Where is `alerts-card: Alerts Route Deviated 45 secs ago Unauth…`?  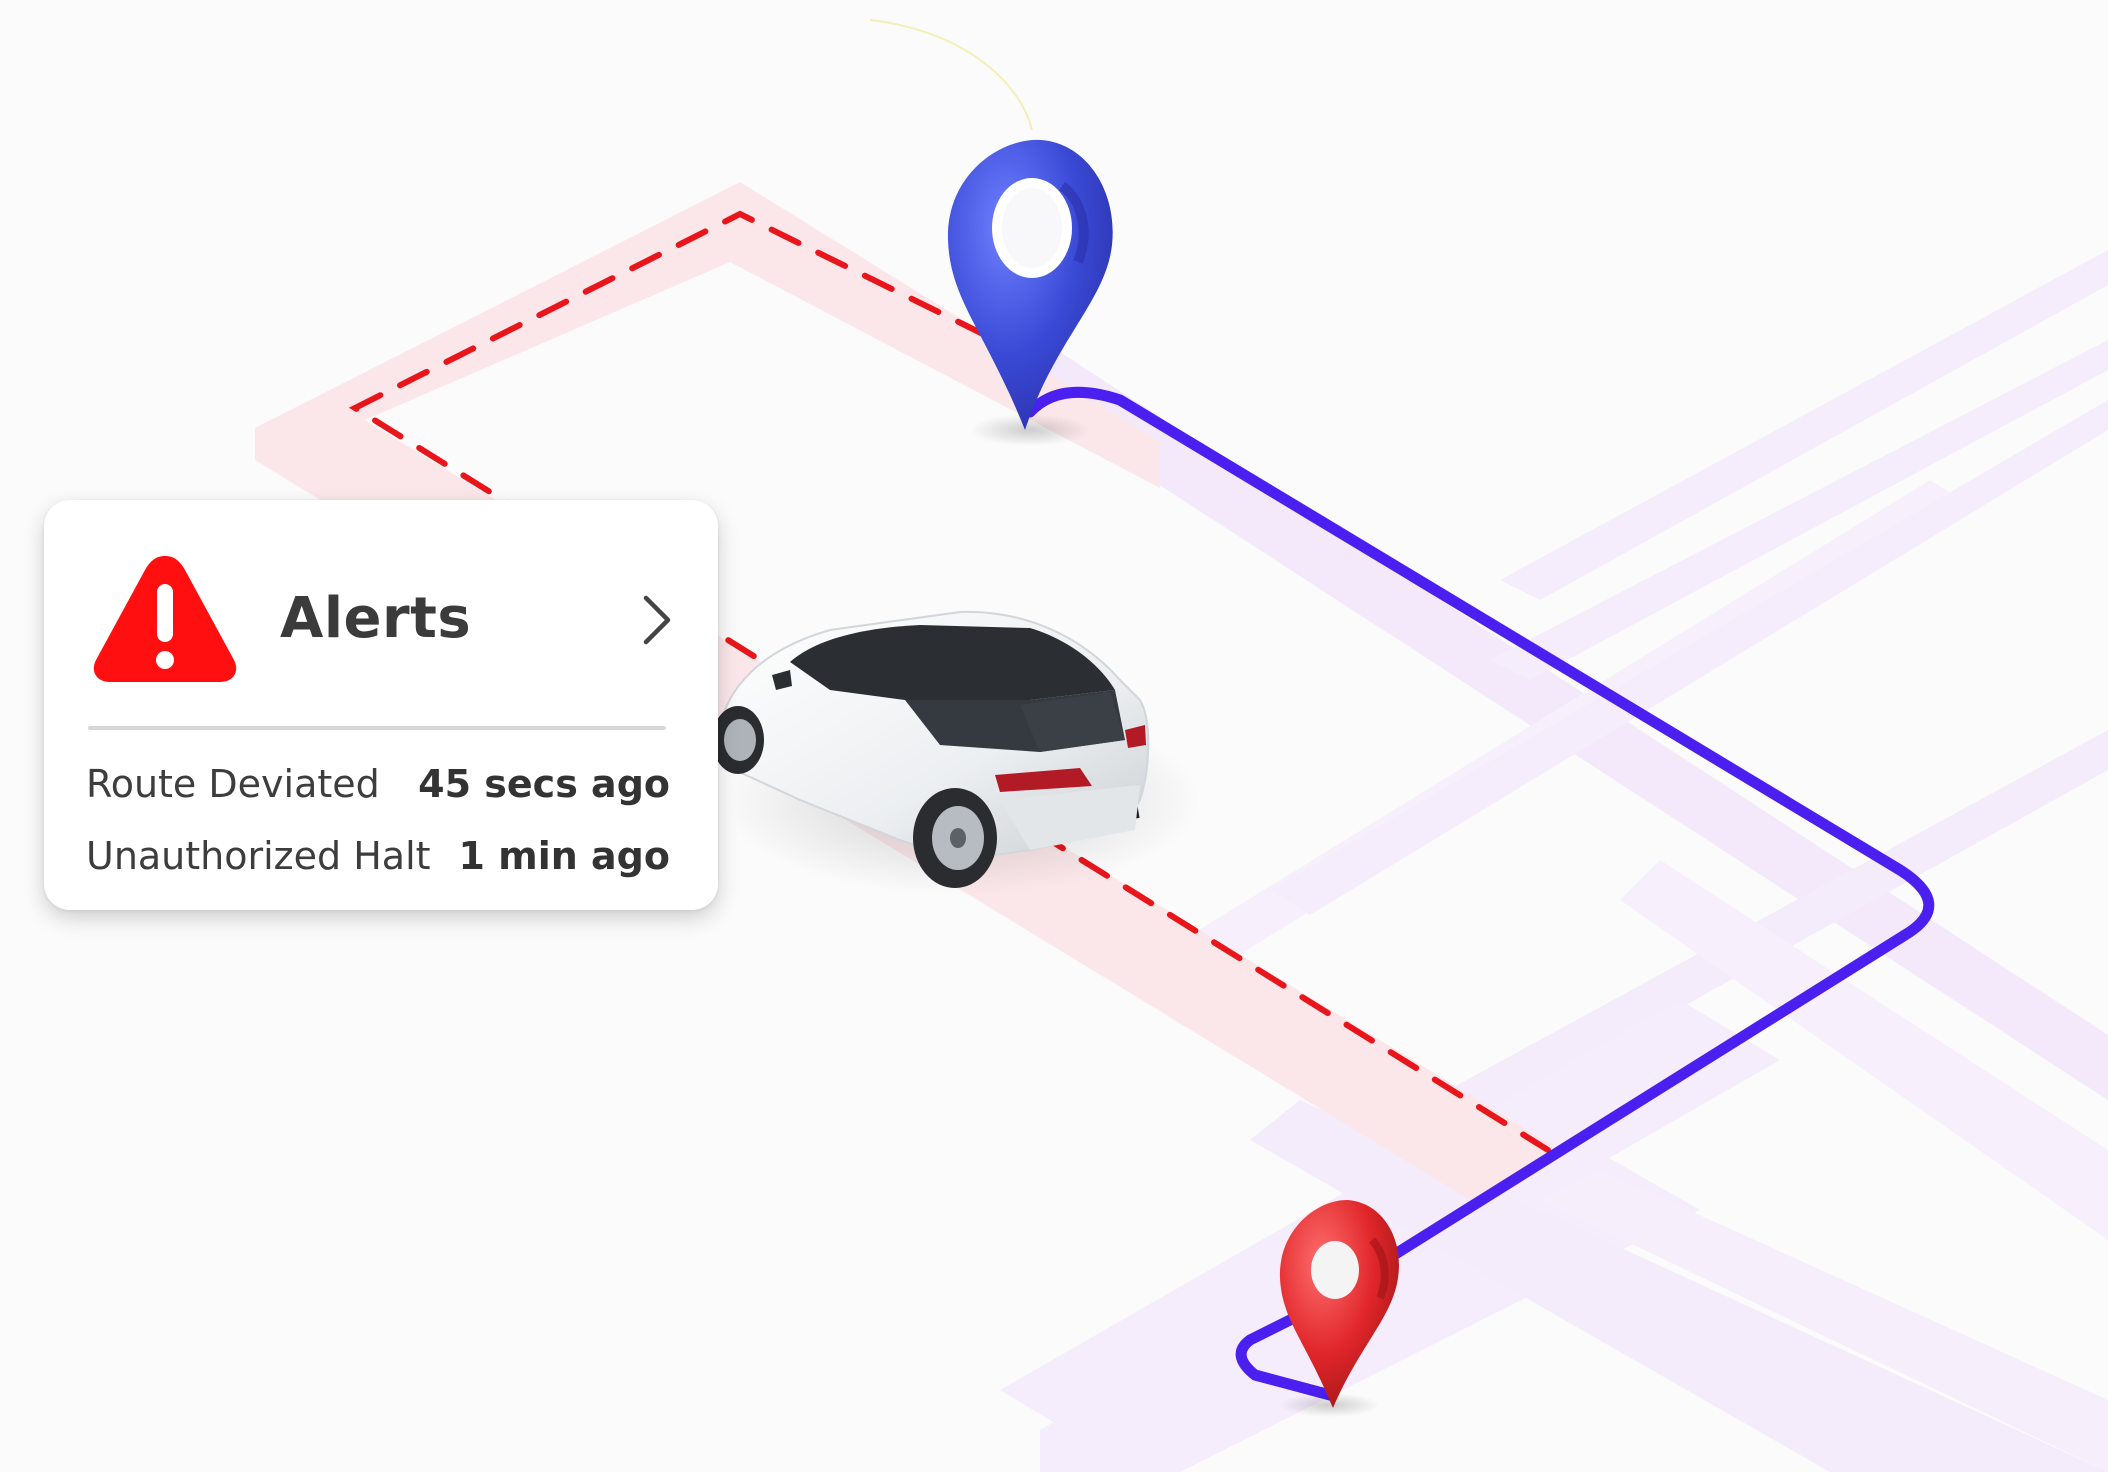
alerts-card: Alerts Route Deviated 45 secs ago Unauth… is located at coordinates (381, 705).